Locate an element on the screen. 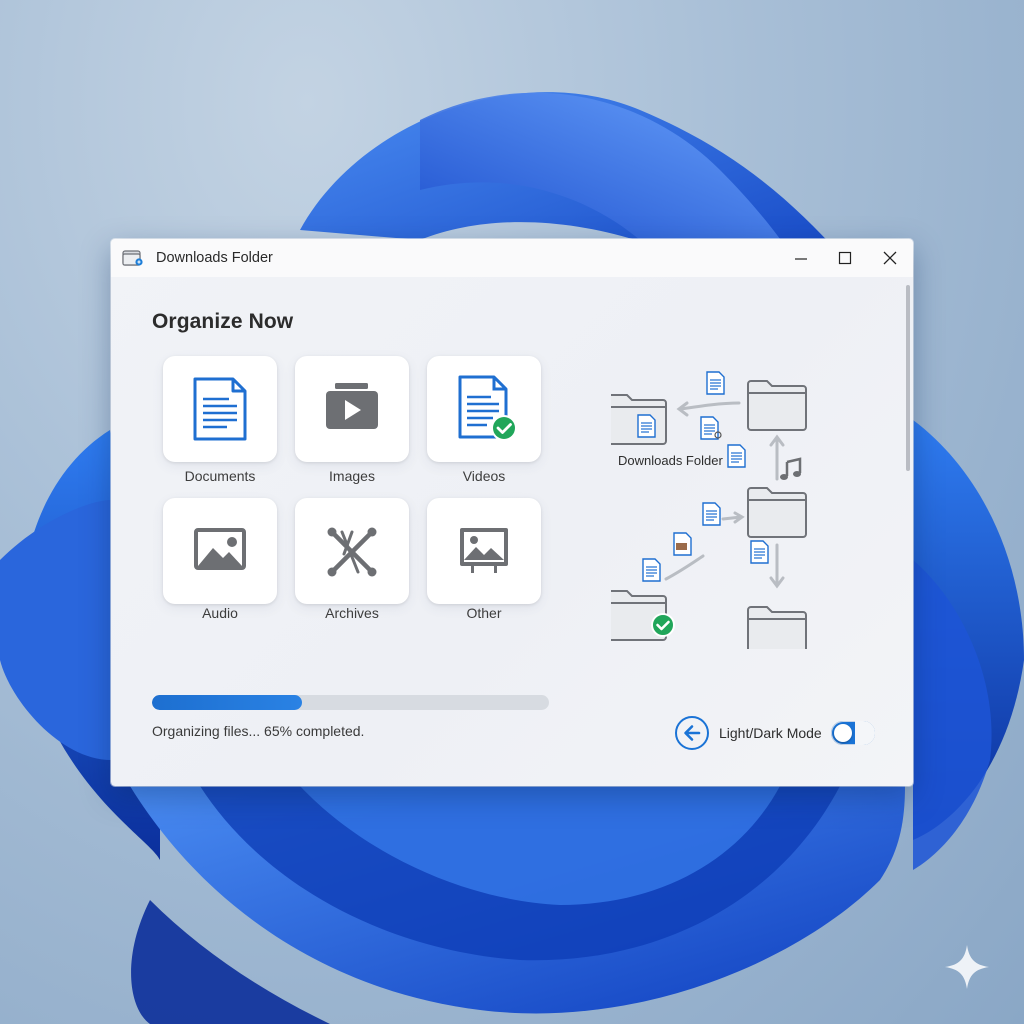 Image resolution: width=1024 pixels, height=1024 pixels. close-icon is located at coordinates (890, 258).